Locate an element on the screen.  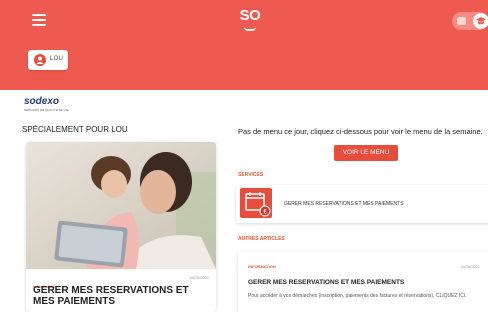
toggle-left-icon is located at coordinates (461, 21).